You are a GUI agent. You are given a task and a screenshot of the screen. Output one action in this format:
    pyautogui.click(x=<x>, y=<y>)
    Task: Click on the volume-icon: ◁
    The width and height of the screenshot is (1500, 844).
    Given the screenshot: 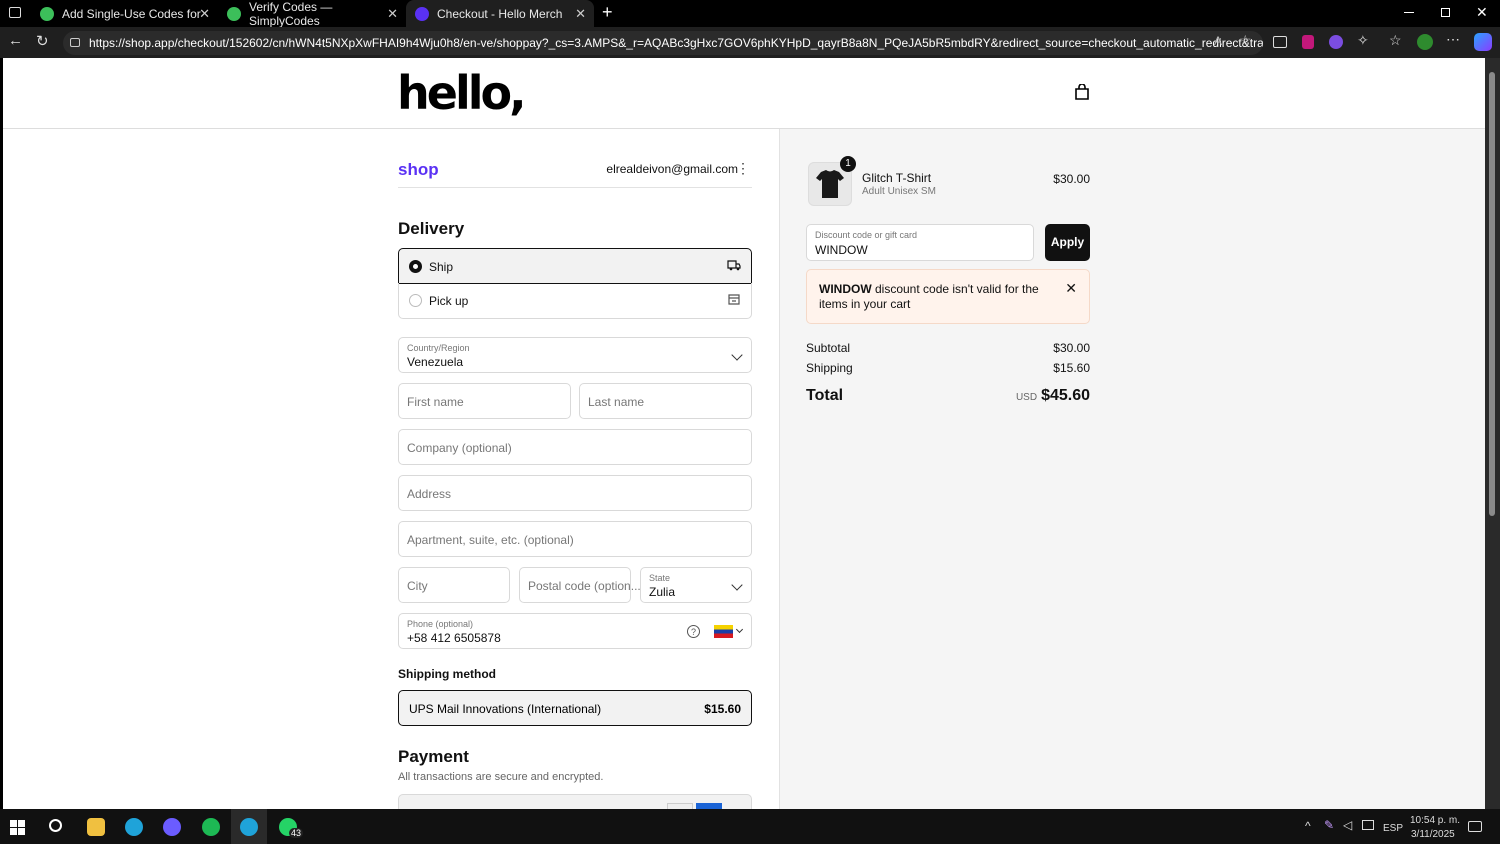 What is the action you would take?
    pyautogui.click(x=1347, y=825)
    